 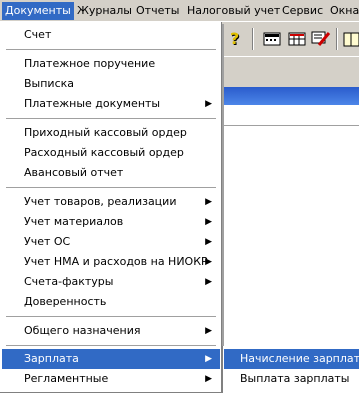 What do you see at coordinates (111, 302) in the screenshot?
I see `menu-item-power-of-attorney: Доверенность` at bounding box center [111, 302].